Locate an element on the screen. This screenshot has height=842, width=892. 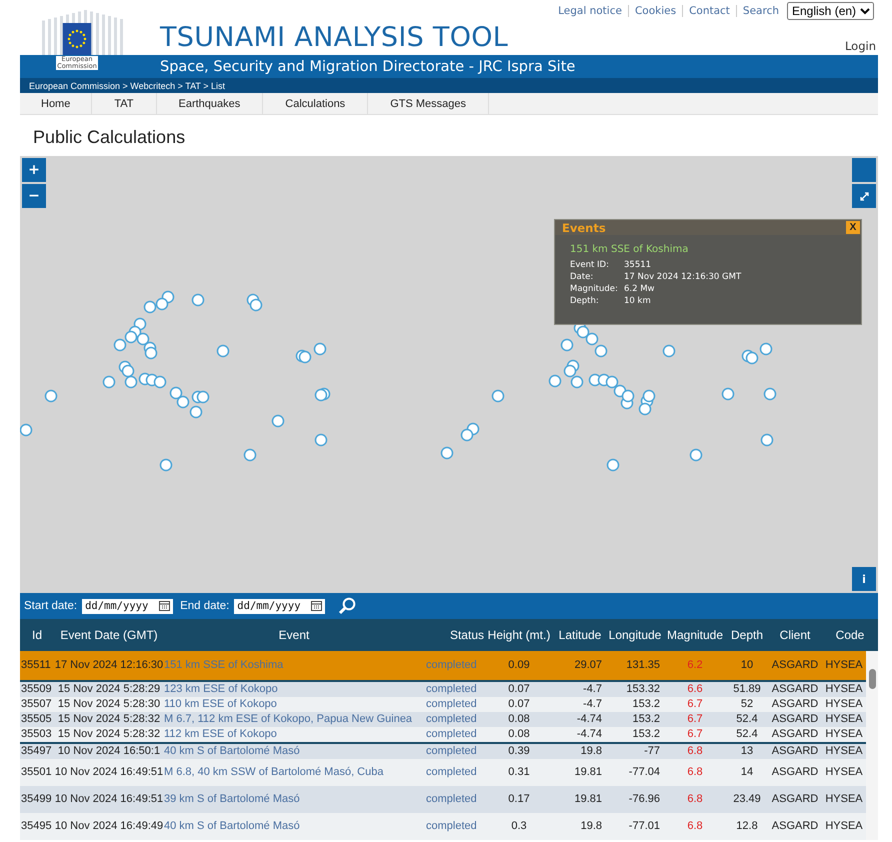
top-link: Search is located at coordinates (760, 11).